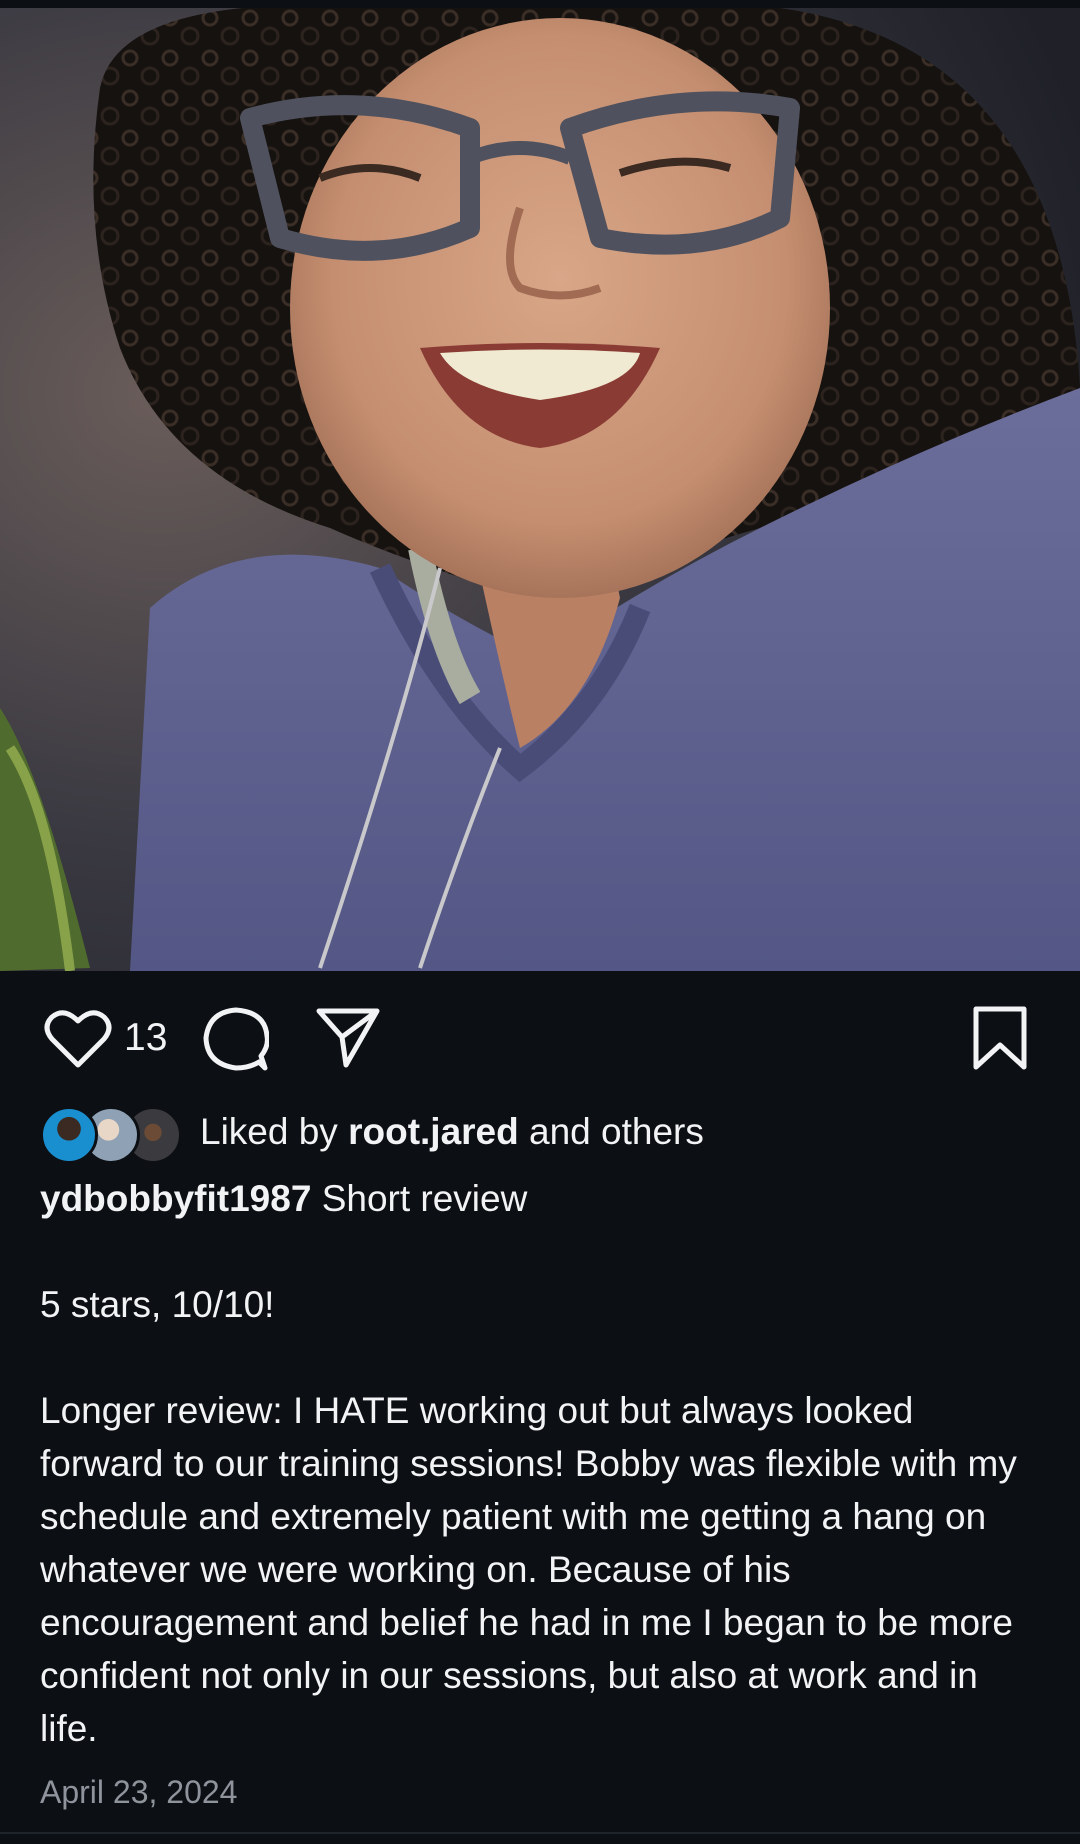  I want to click on comment-bubble-icon, so click(236, 1039).